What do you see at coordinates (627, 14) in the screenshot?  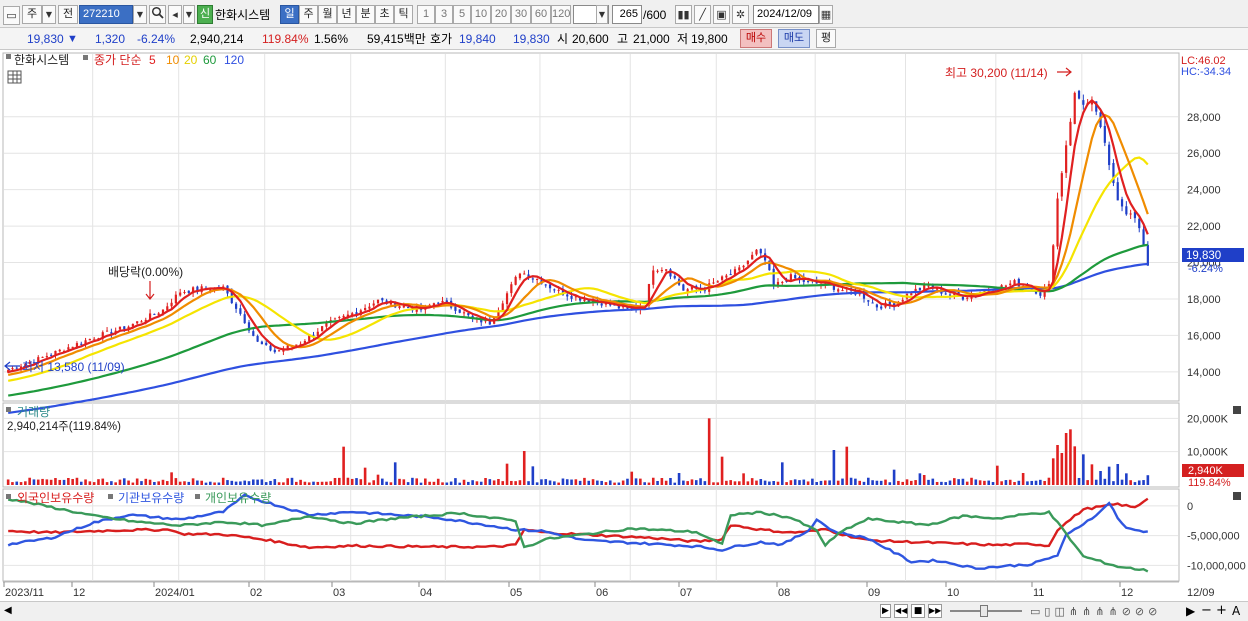 I see `count-input: 265` at bounding box center [627, 14].